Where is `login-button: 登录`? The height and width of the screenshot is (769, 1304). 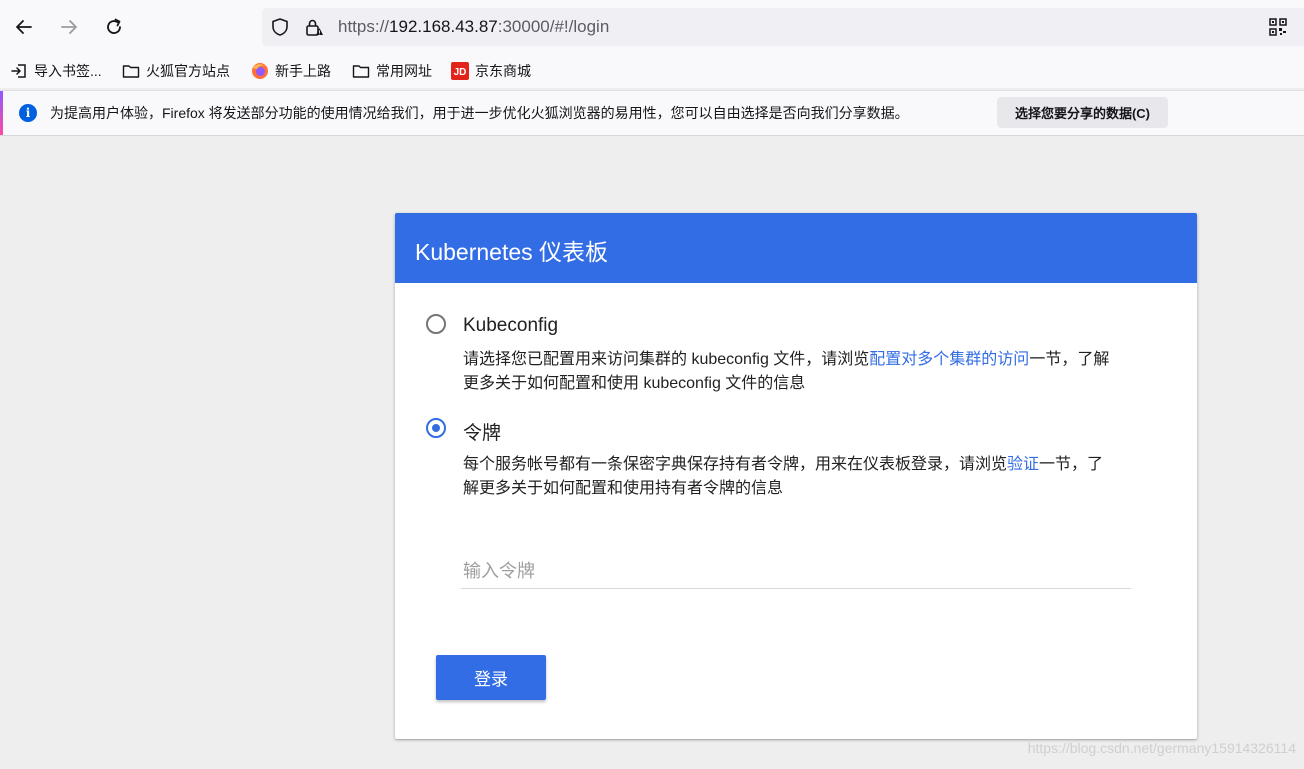
login-button: 登录 is located at coordinates (491, 677).